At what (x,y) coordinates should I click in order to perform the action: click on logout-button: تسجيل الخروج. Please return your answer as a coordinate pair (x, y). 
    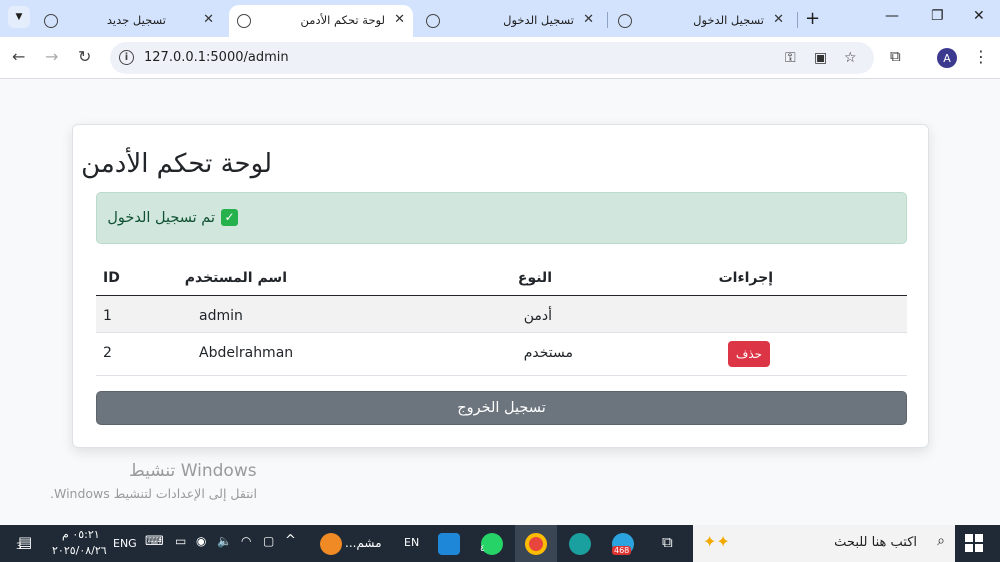
    Looking at the image, I should click on (501, 408).